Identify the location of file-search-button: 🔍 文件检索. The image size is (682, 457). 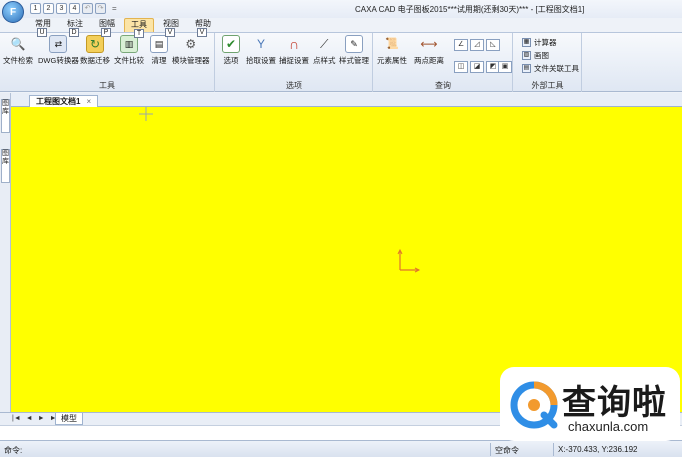
(18, 50).